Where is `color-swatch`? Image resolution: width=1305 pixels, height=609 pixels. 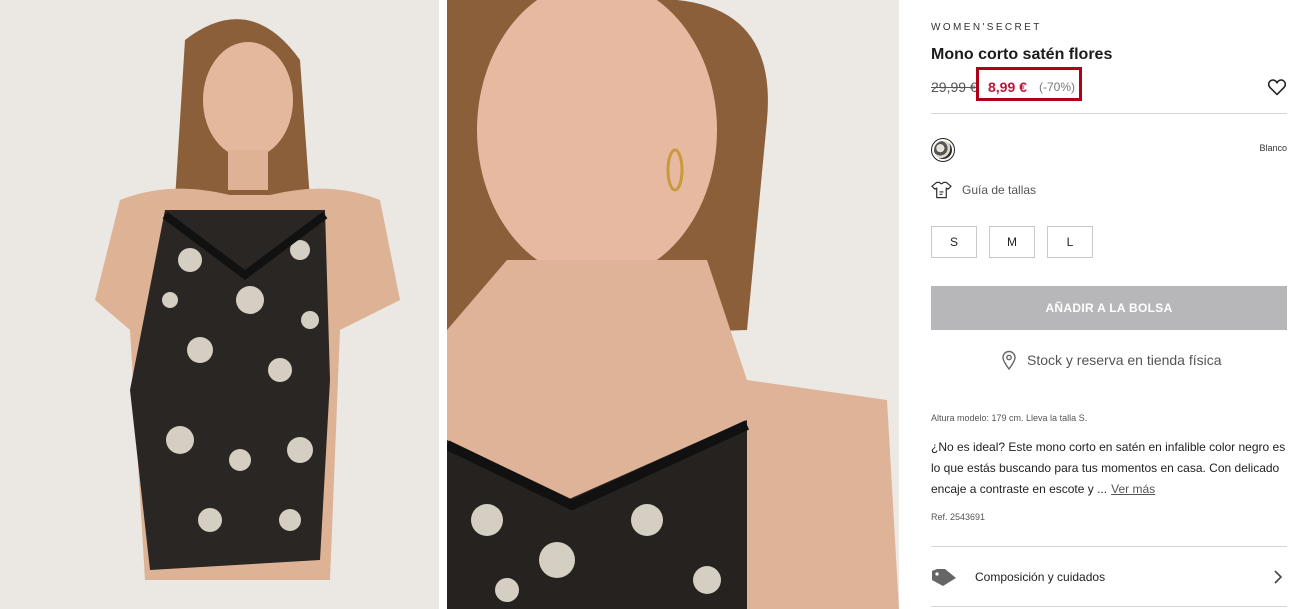 color-swatch is located at coordinates (943, 150).